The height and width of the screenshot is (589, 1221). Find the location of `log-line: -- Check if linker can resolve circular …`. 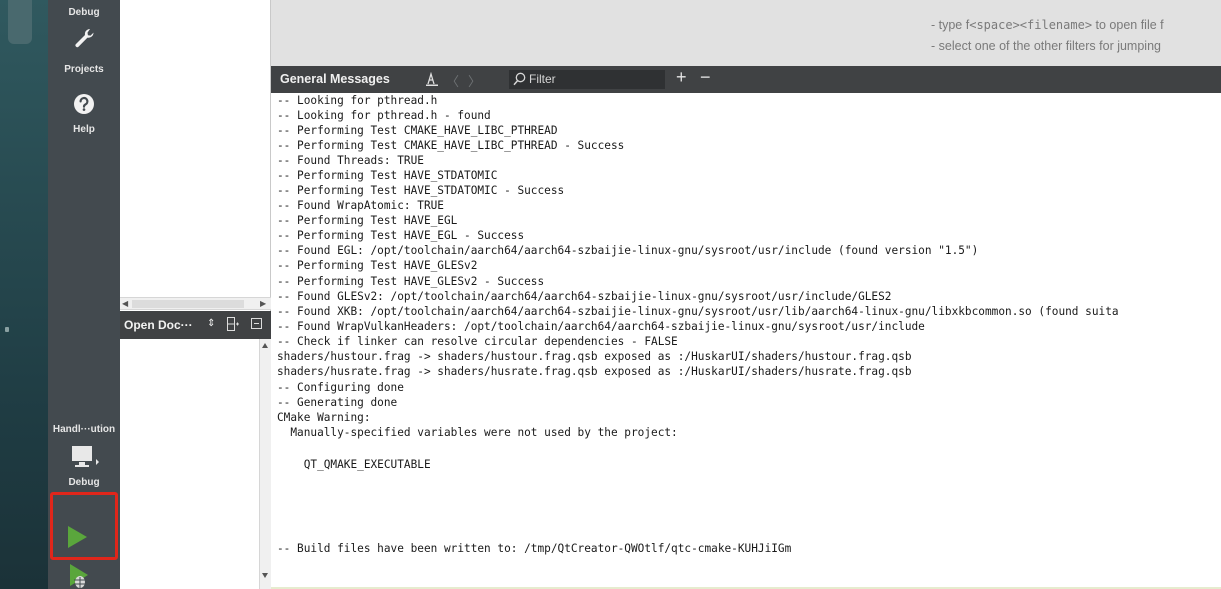

log-line: -- Check if linker can resolve circular … is located at coordinates (477, 341).